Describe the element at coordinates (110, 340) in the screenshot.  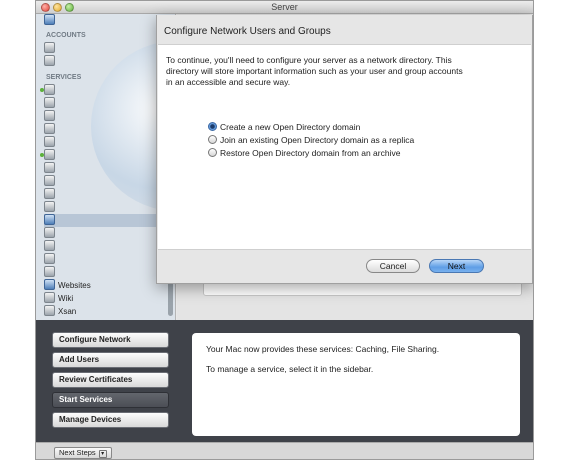
I see `step-configure-network: Configure Network` at that location.